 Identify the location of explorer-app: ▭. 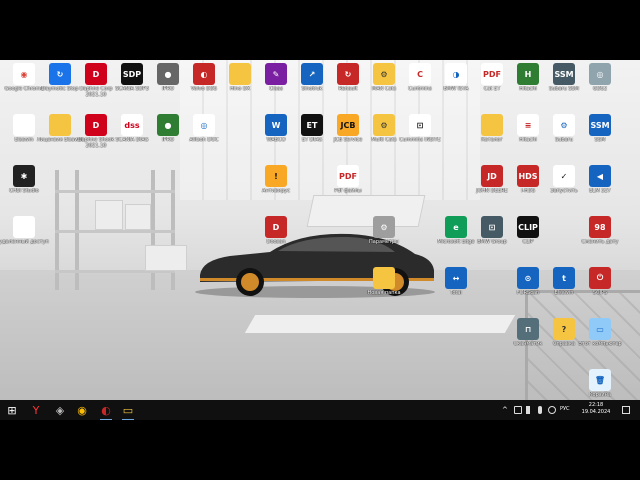
(128, 411).